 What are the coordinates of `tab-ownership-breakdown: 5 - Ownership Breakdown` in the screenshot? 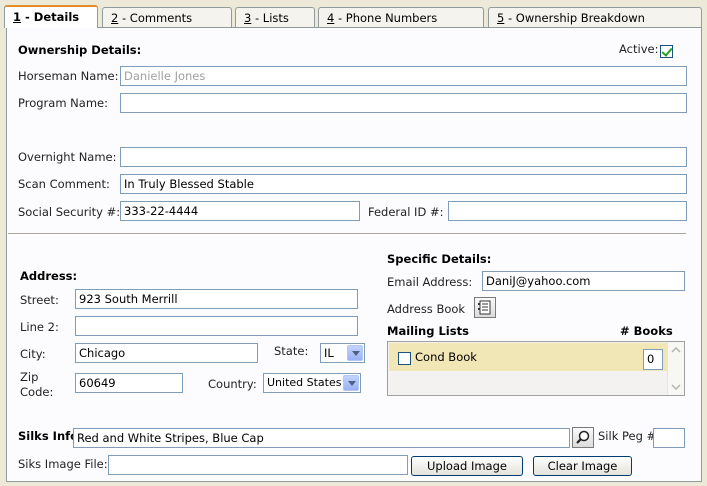 It's located at (595, 17).